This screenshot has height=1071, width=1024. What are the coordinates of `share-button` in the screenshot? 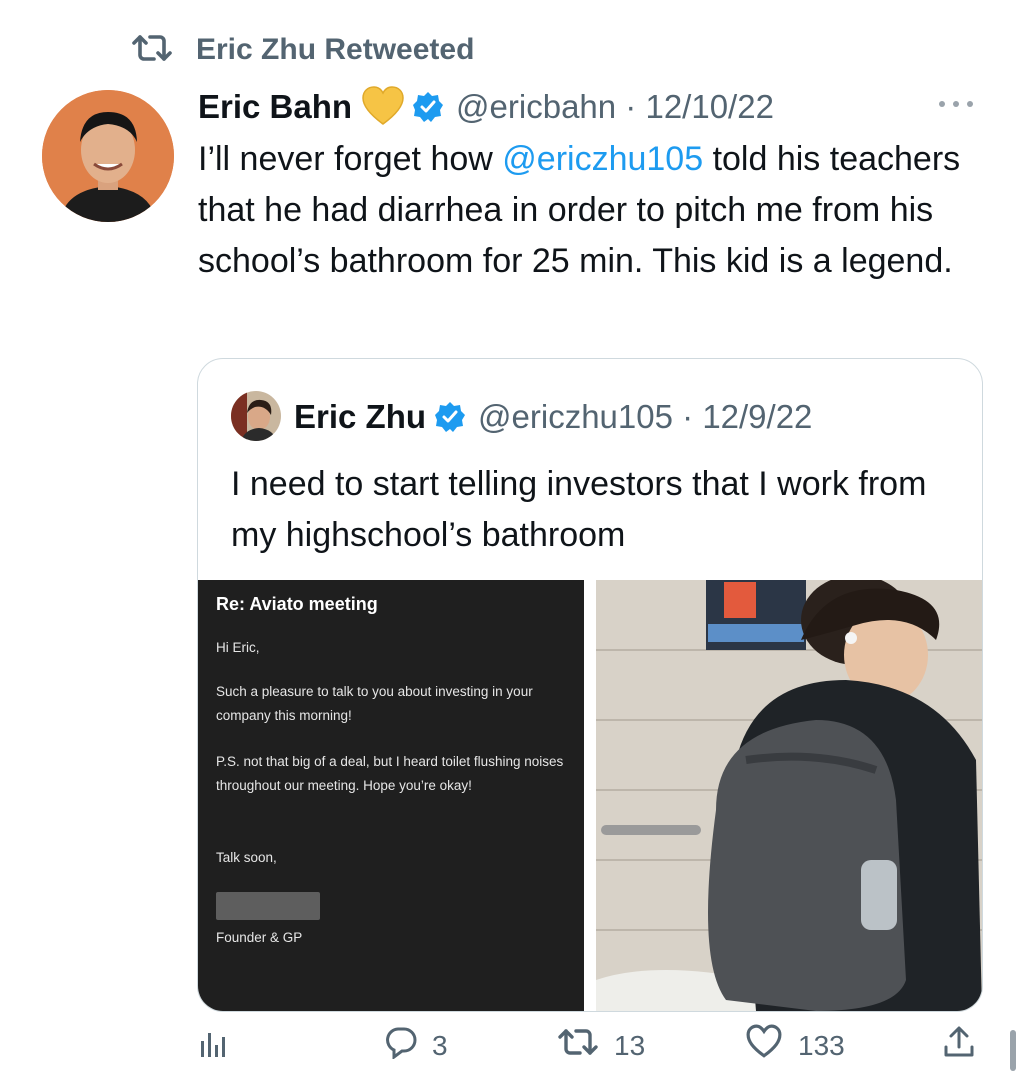 It's located at (959, 1045).